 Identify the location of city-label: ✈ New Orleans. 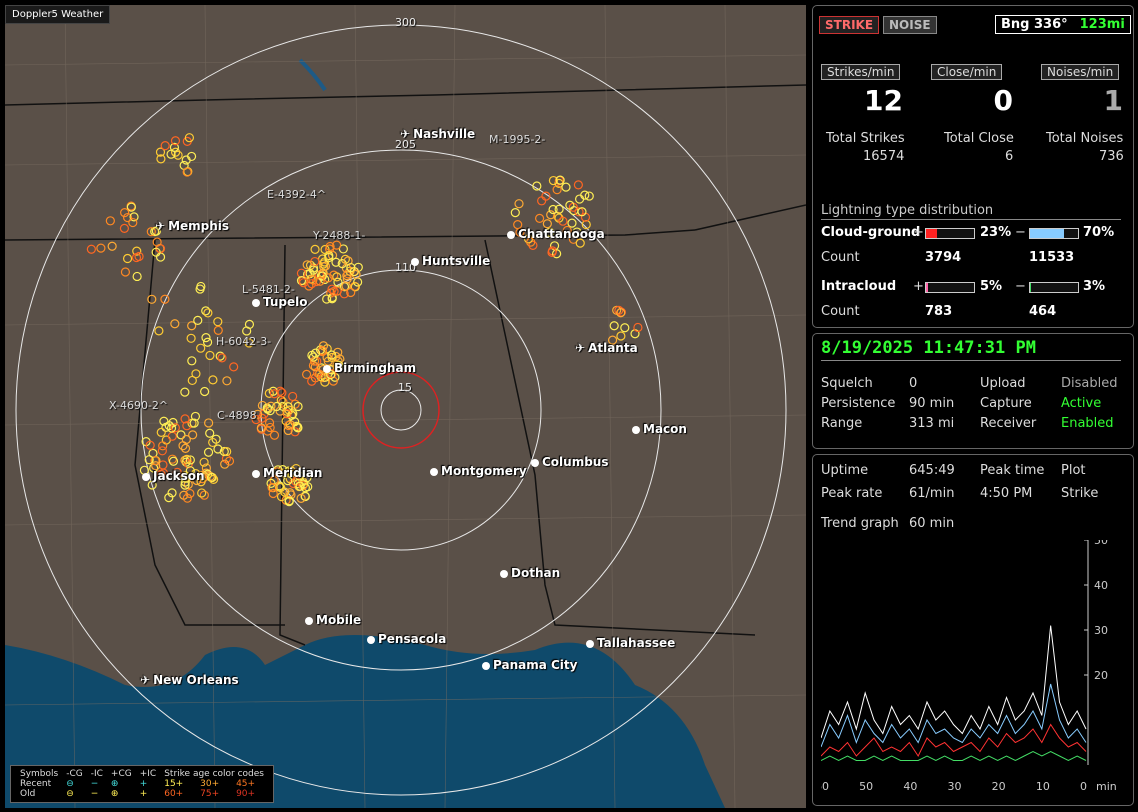
(189, 680).